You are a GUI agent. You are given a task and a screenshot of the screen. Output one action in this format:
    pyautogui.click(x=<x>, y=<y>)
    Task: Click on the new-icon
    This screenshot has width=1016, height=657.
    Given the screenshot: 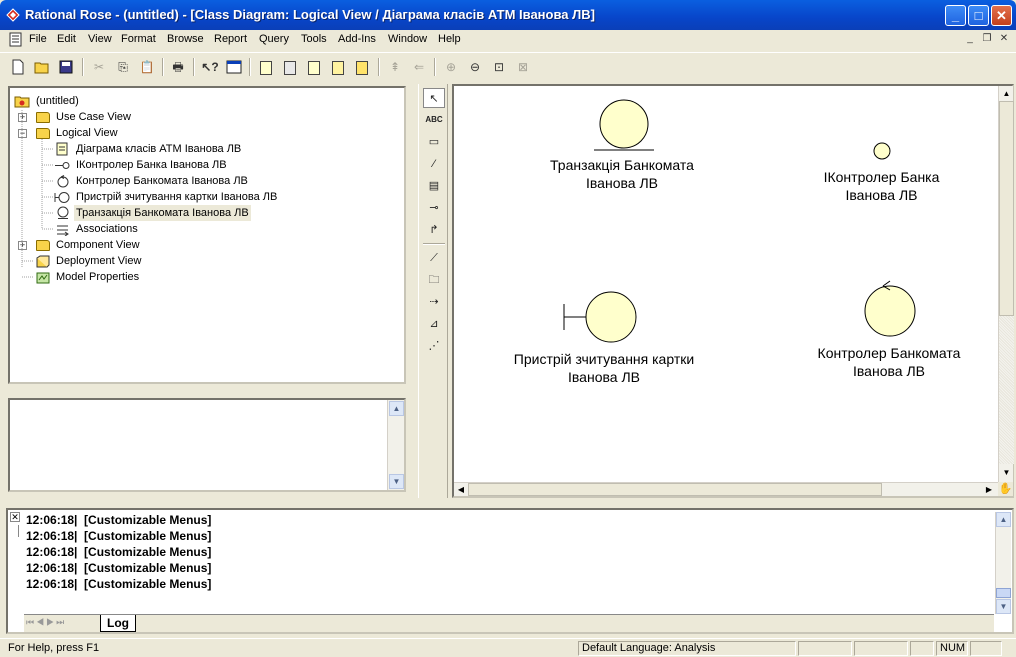 What is the action you would take?
    pyautogui.click(x=18, y=67)
    